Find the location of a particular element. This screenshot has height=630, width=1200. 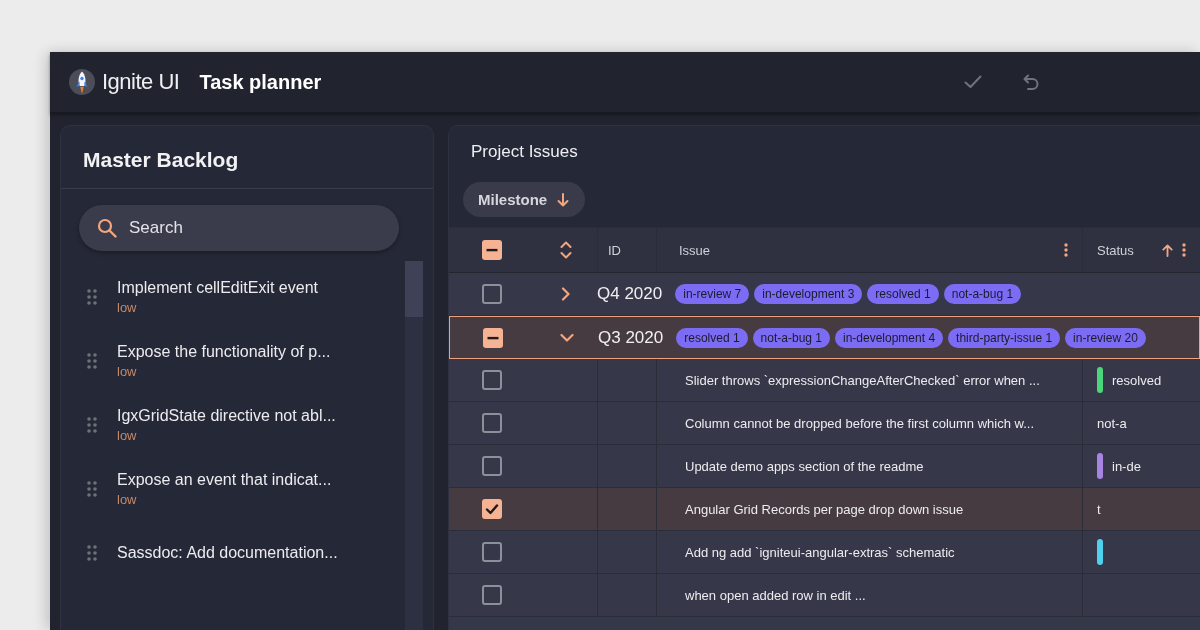

issue-title: Add ng add `igniteui-angular-extras` schematic is located at coordinates (819, 552).